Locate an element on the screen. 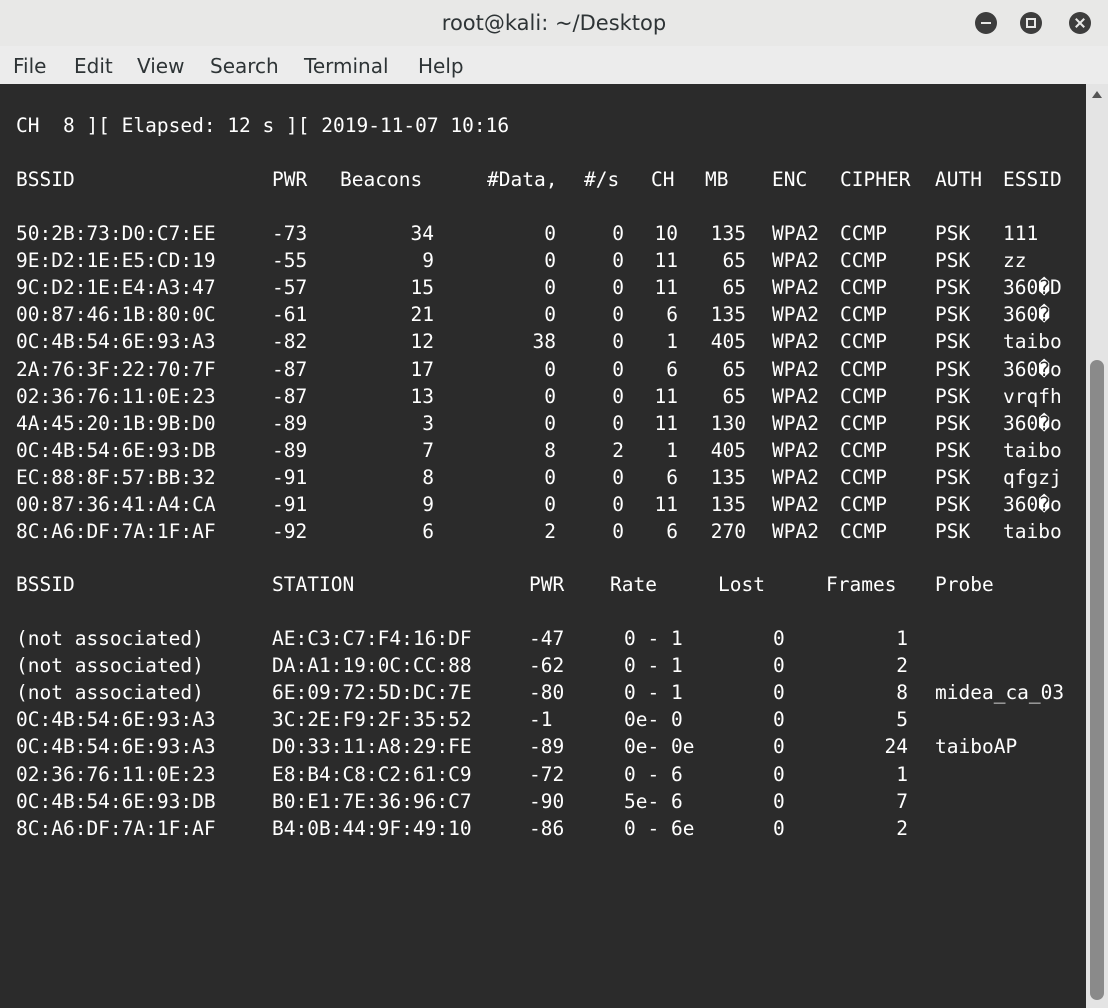 This screenshot has height=1008, width=1108. cell-bssid: 0C:4B:54:6E:93:A3 is located at coordinates (116, 747).